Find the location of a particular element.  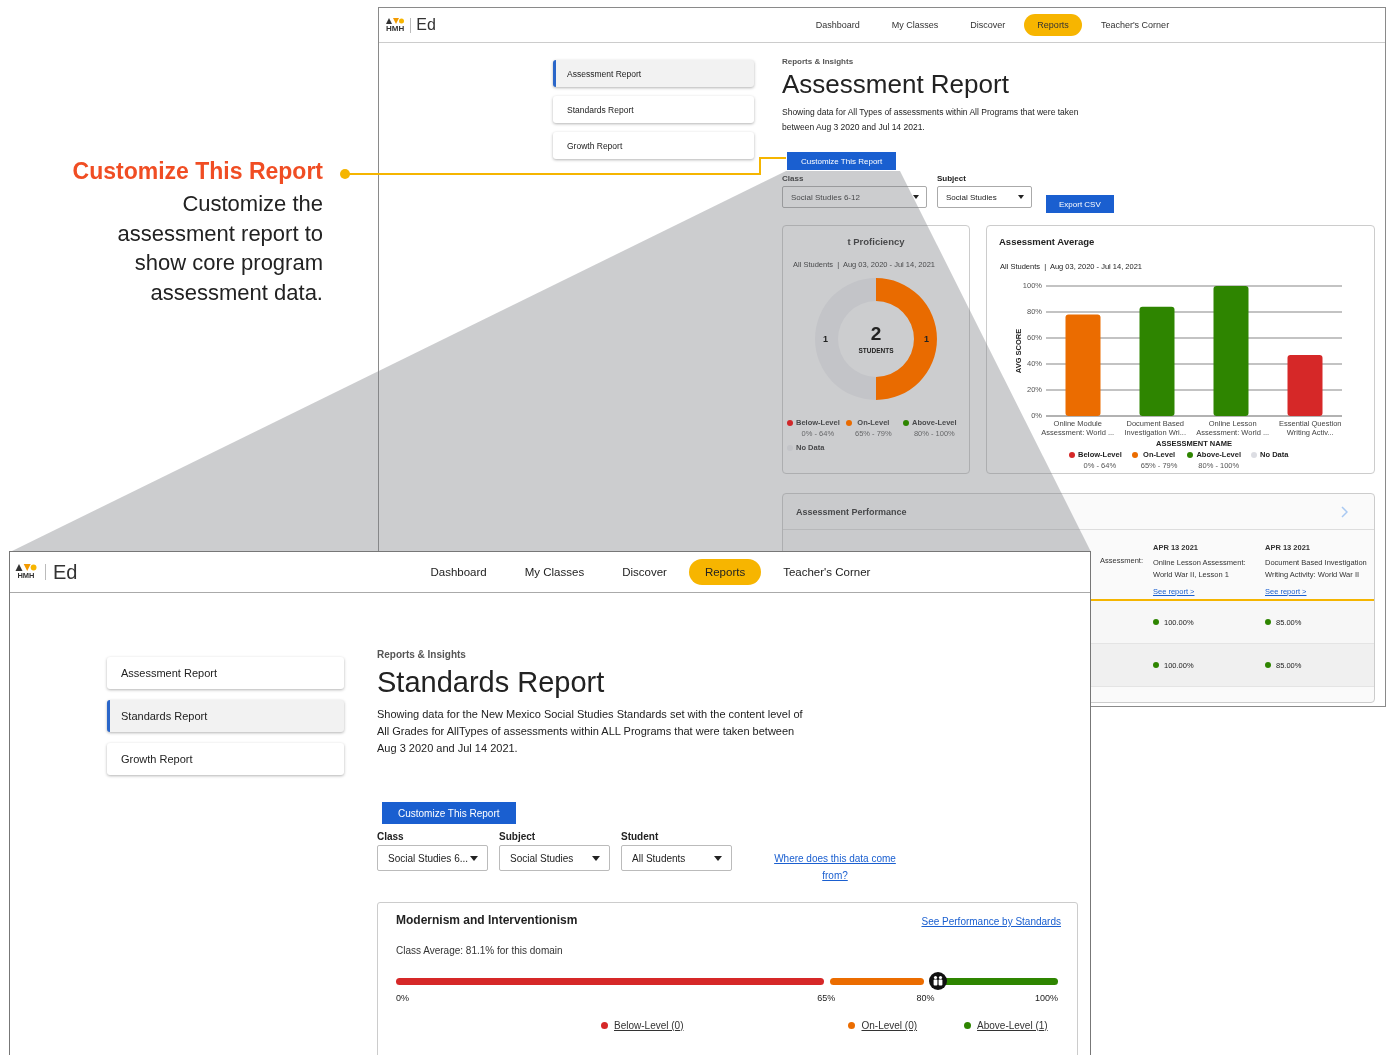

page-title: Assessment Report is located at coordinates (895, 84).